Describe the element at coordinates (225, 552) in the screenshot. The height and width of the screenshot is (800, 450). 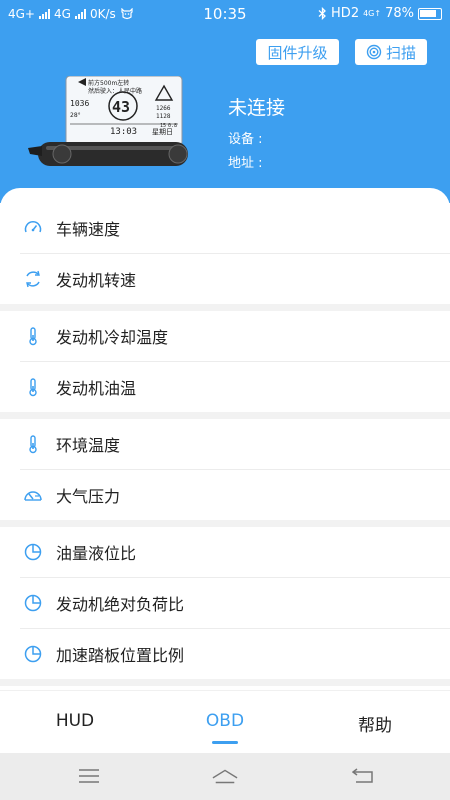
I see `list-item-fuel-level: 油量液位比` at that location.